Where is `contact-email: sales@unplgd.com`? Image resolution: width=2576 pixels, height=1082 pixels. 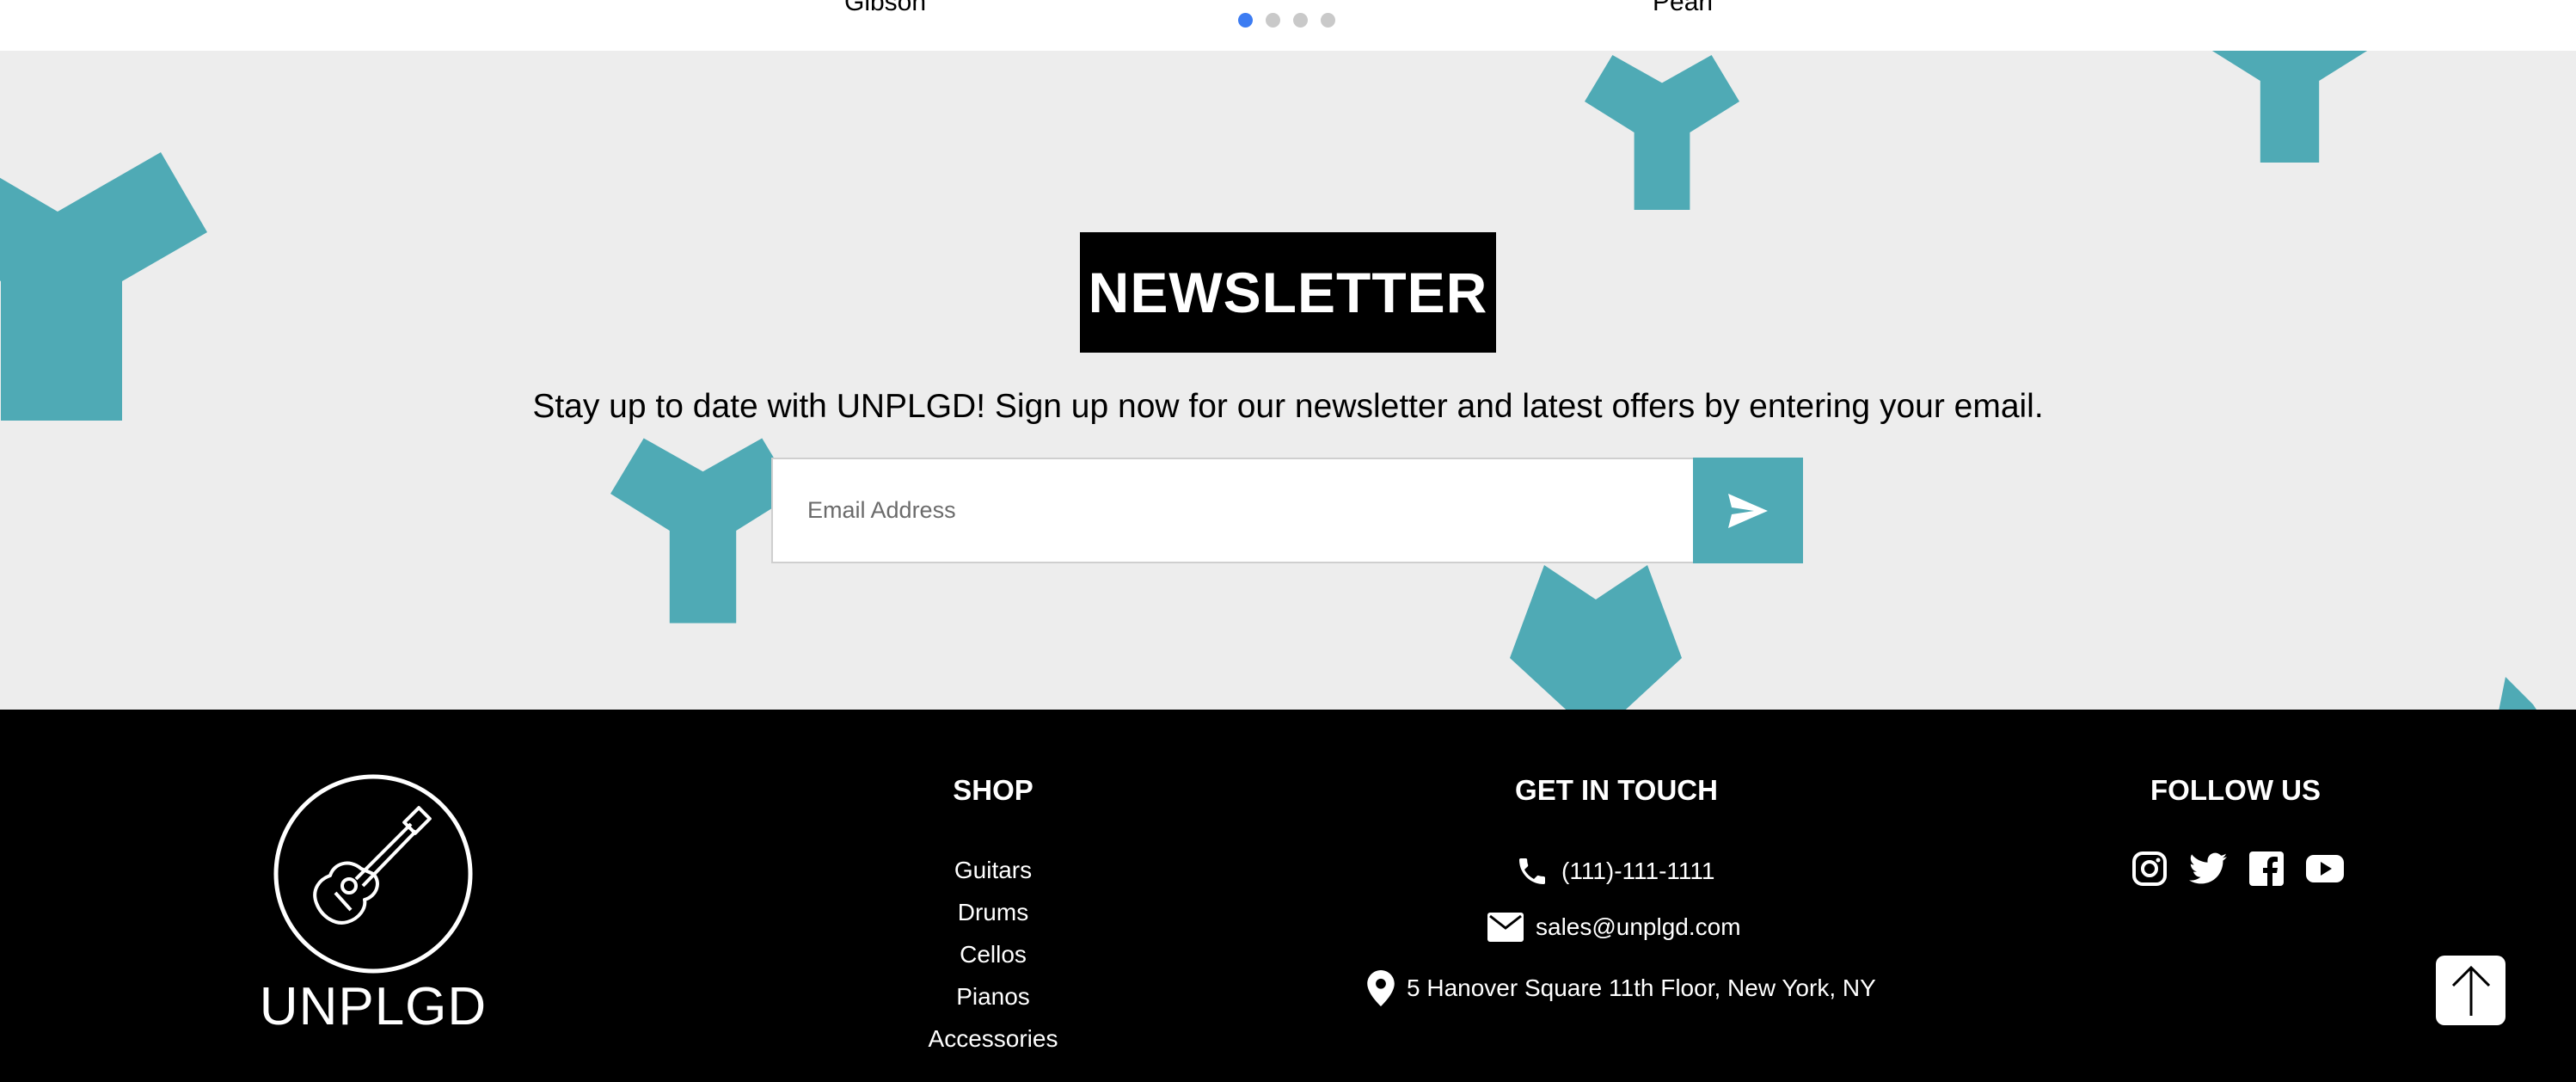 contact-email: sales@unplgd.com is located at coordinates (1614, 928).